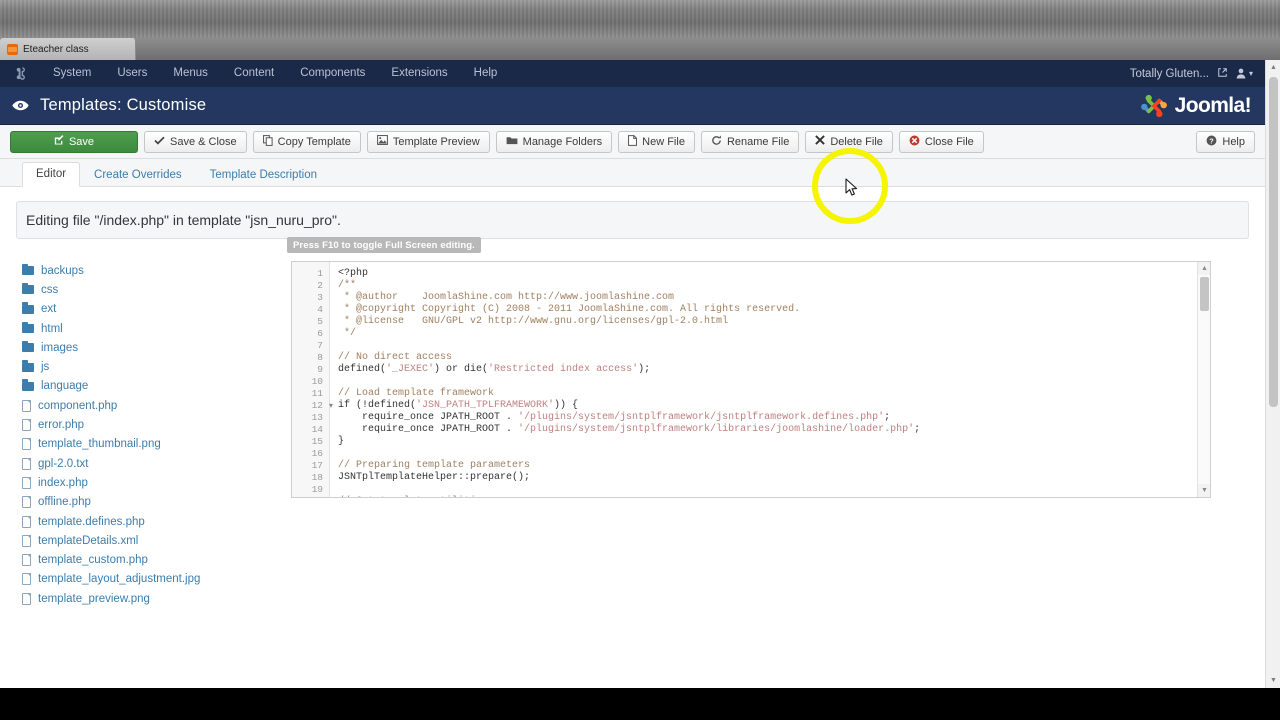 The image size is (1280, 720). Describe the element at coordinates (317, 489) in the screenshot. I see `line-number: 19` at that location.